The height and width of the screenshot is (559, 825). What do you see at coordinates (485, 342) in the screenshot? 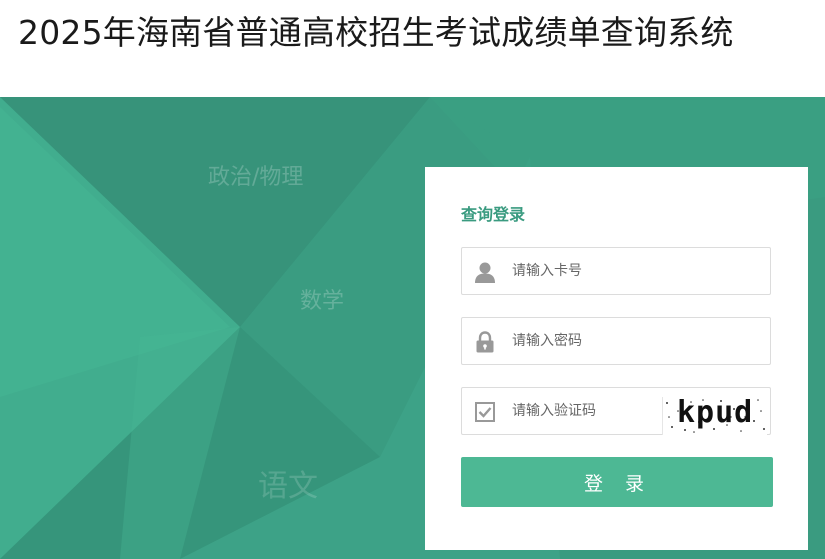
I see `lock-icon` at bounding box center [485, 342].